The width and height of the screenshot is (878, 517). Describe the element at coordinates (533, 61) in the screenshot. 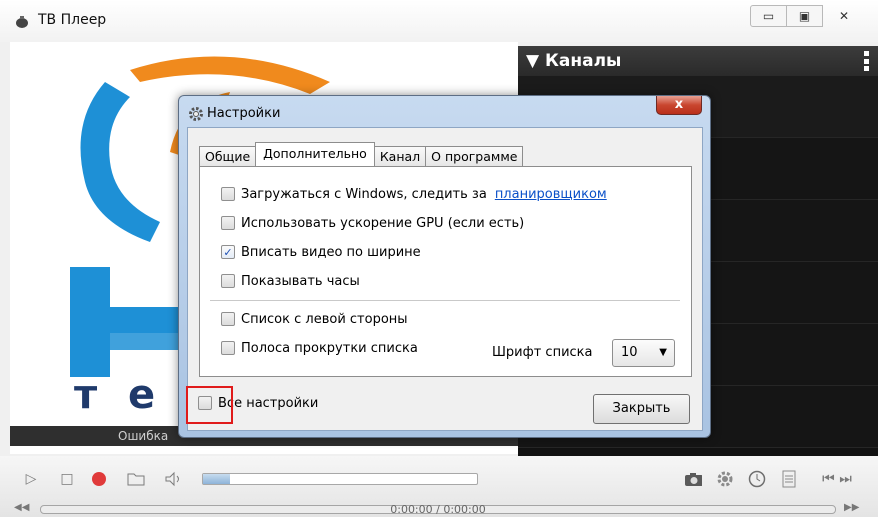

I see `collapse-arrow-icon: ▼` at that location.